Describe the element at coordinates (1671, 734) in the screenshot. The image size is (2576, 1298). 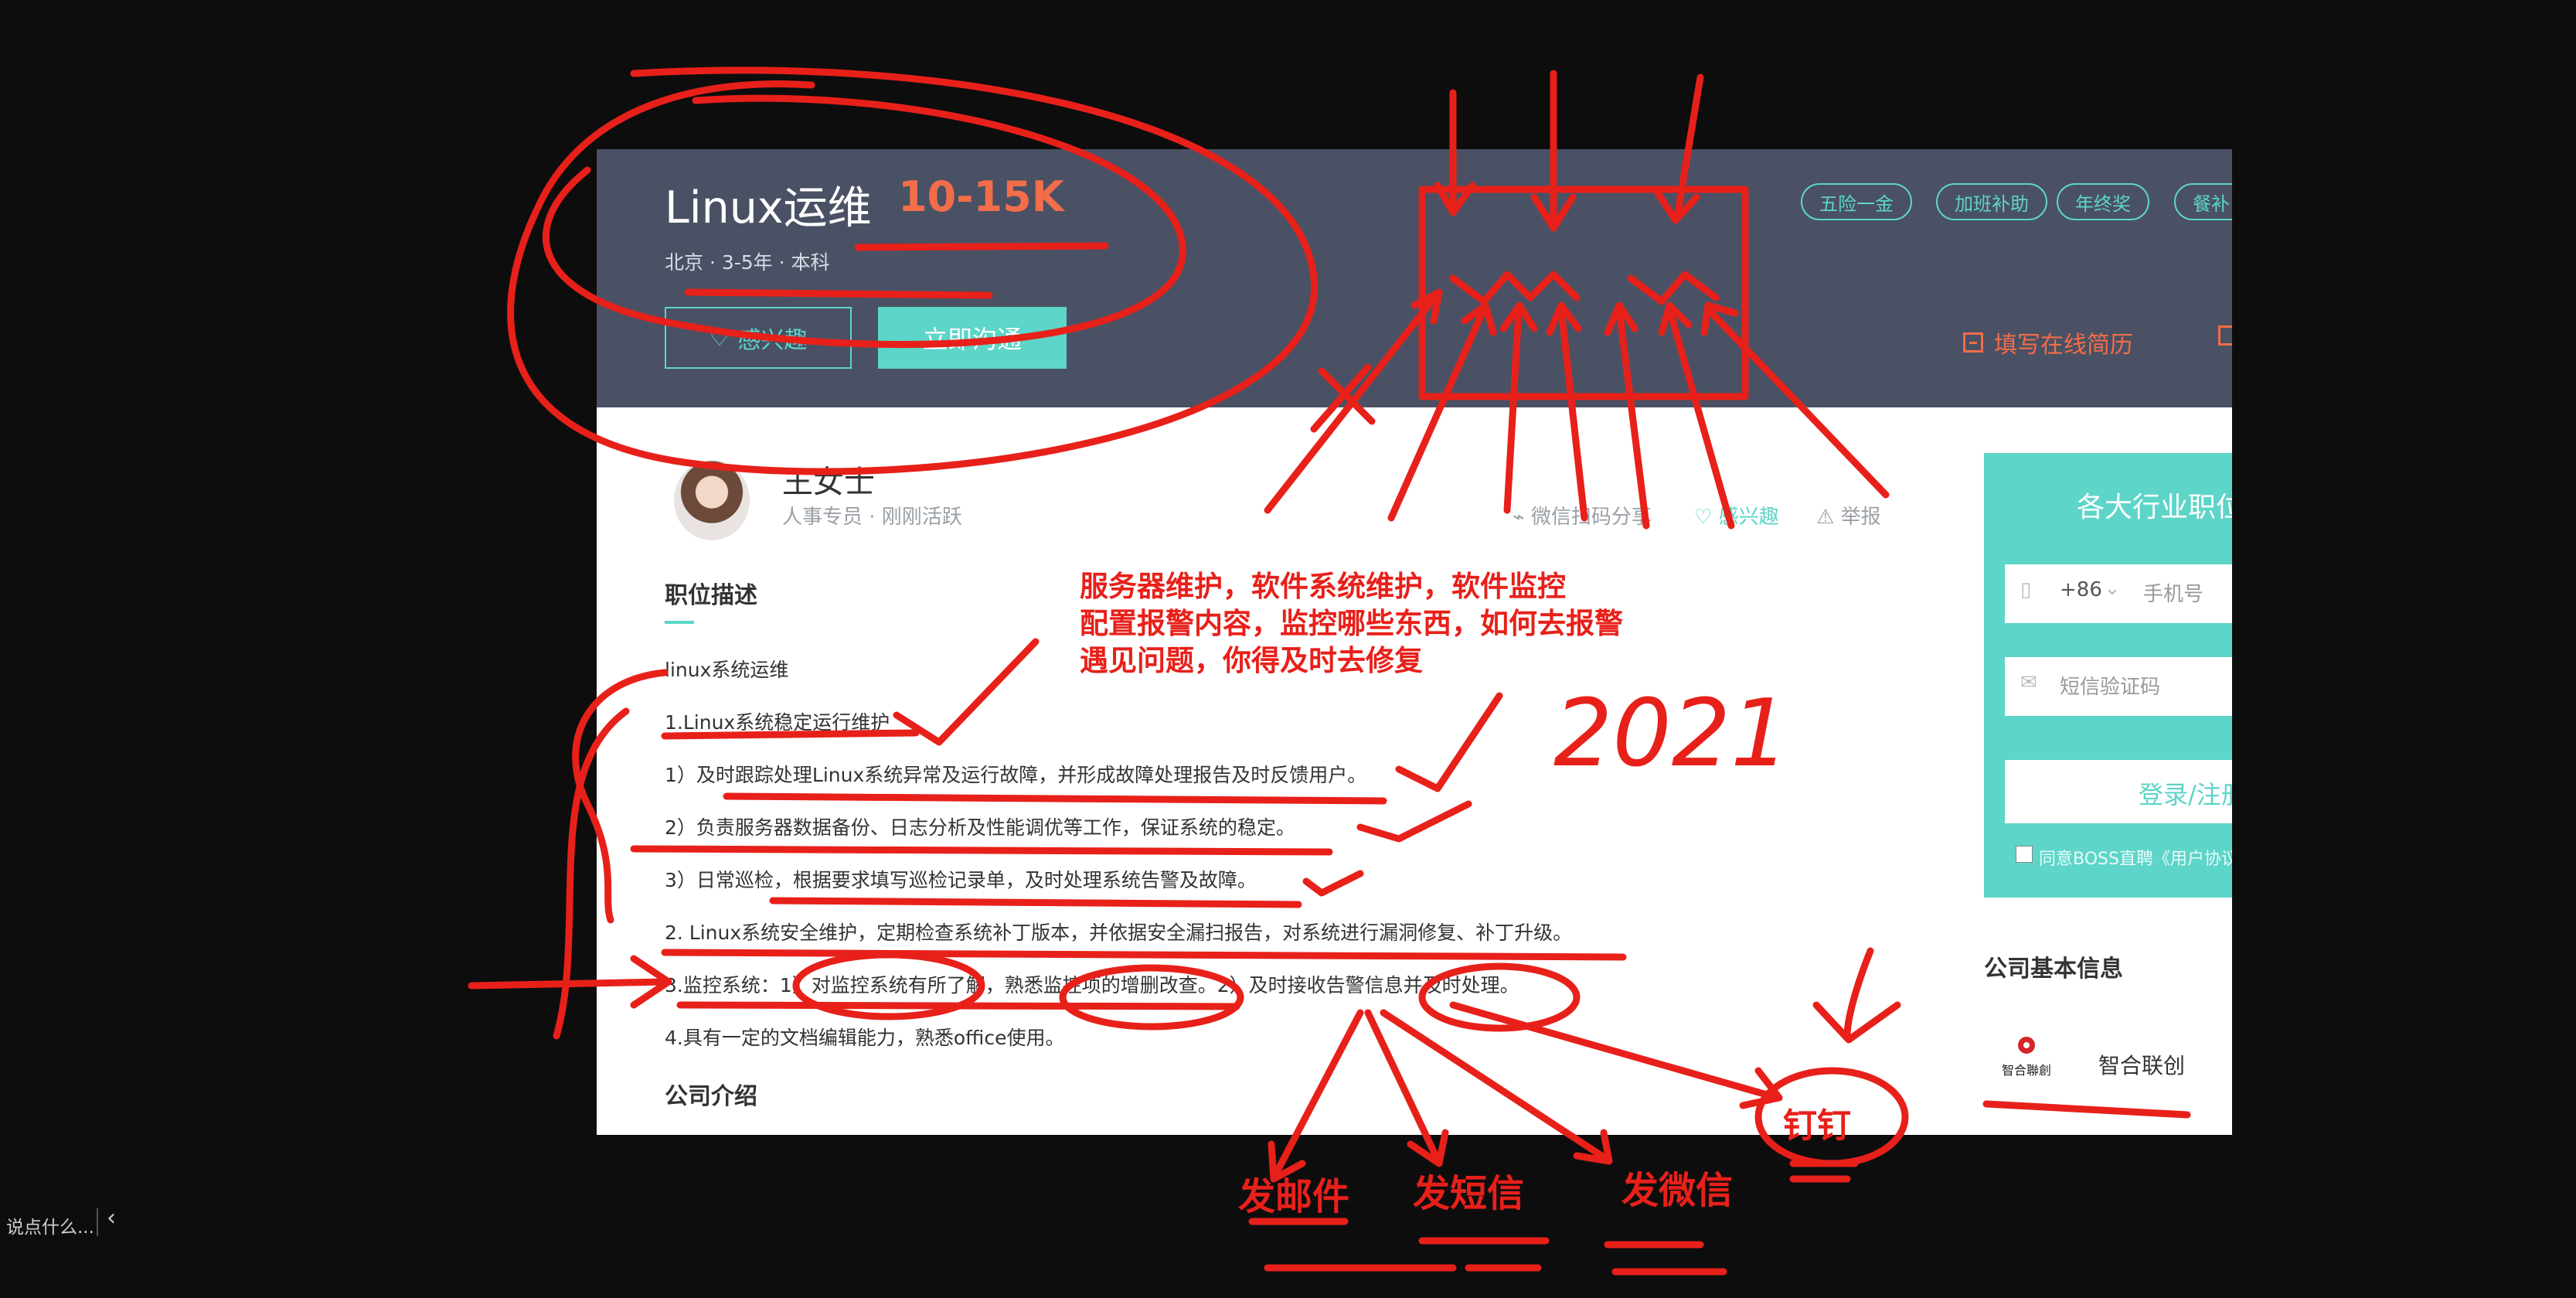
I see `handwritten-number: 2021` at that location.